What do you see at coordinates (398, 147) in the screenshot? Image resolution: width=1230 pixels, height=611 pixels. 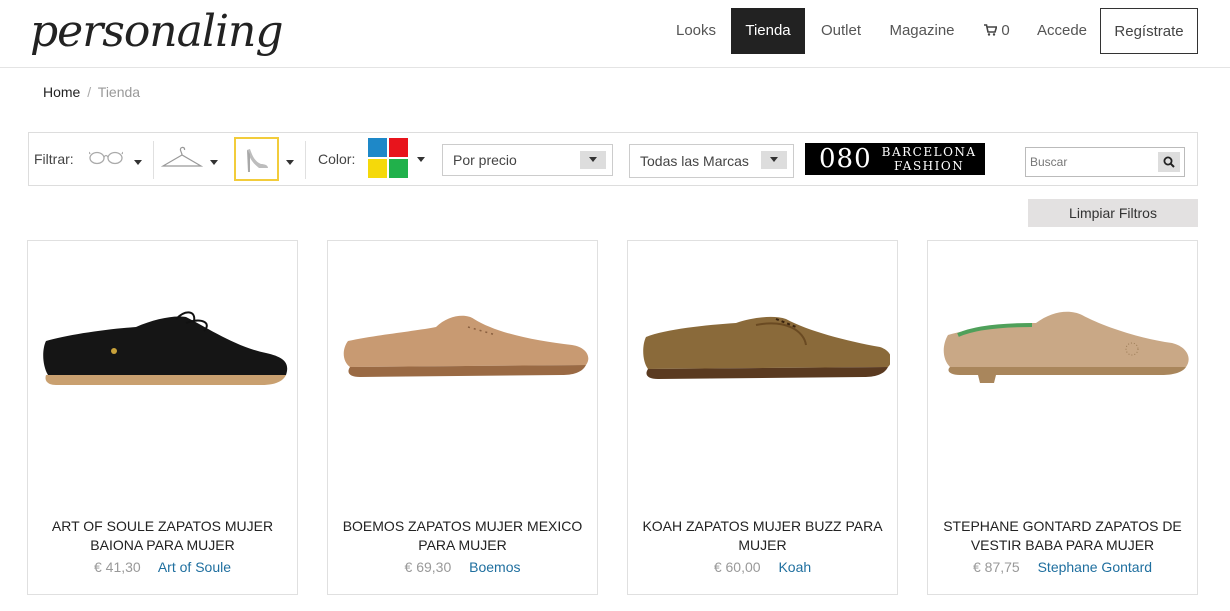 I see `color-swatch-red` at bounding box center [398, 147].